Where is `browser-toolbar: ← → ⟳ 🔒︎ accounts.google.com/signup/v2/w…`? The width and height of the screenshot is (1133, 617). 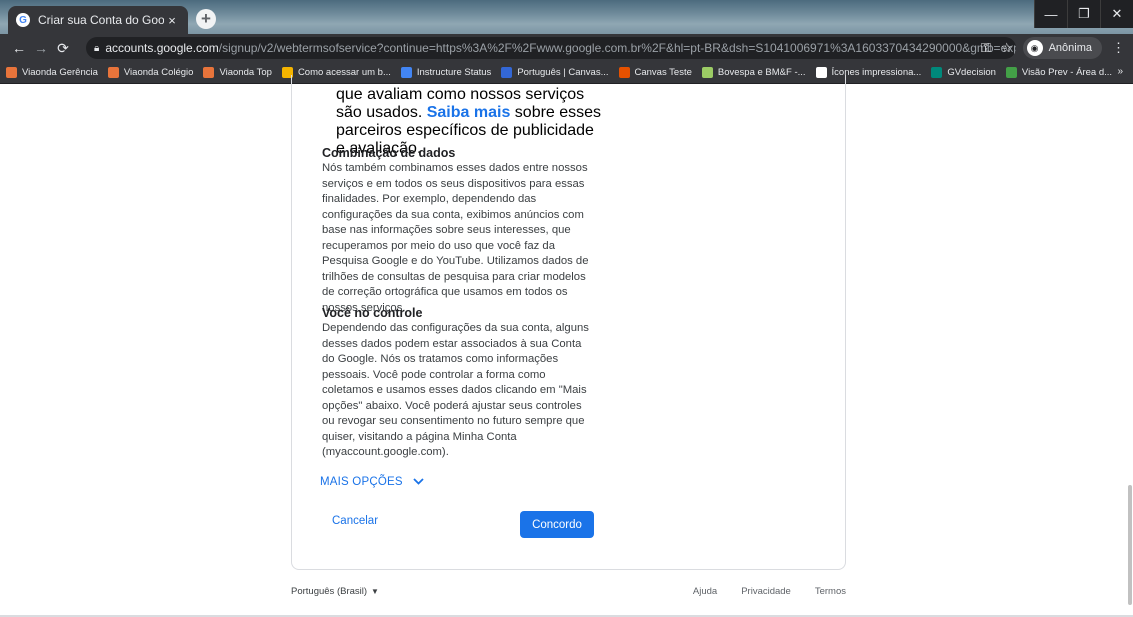
browser-toolbar: ← → ⟳ 🔒︎ accounts.google.com/signup/v2/w… is located at coordinates (566, 48).